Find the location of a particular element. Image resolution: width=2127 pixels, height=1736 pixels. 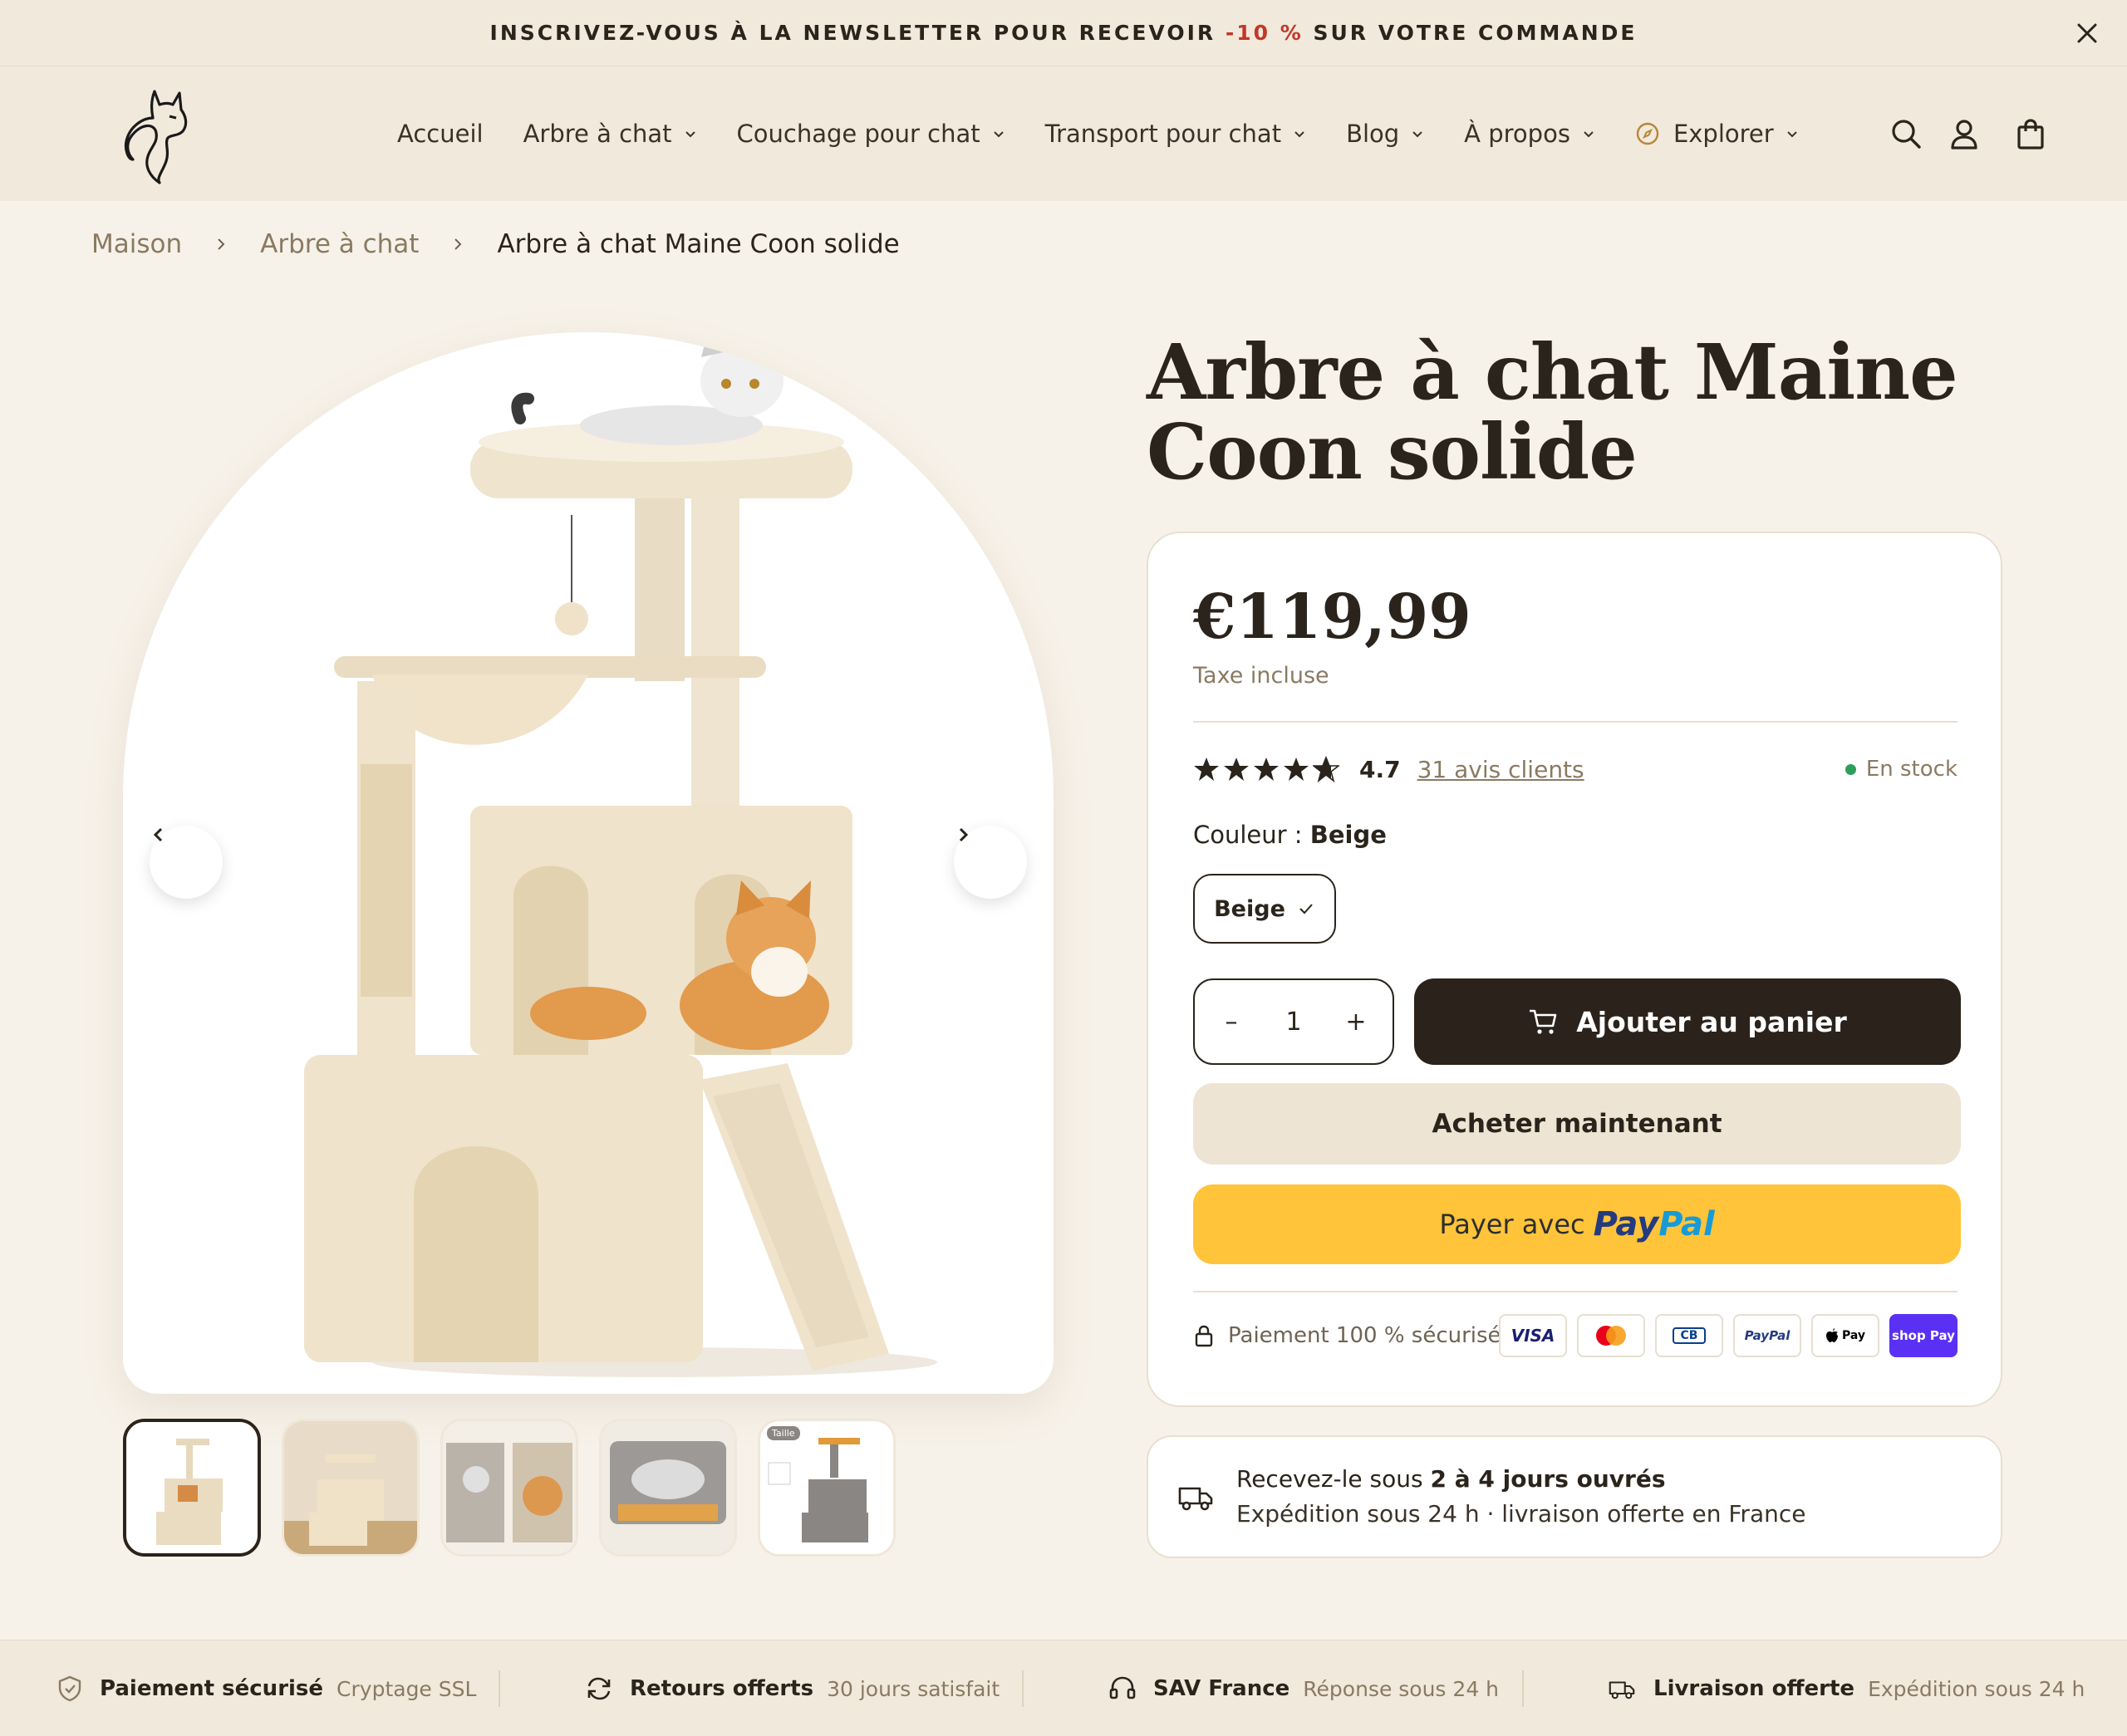

secure-payment-text: Paiement 100 % sécurisé is located at coordinates (1364, 1336).